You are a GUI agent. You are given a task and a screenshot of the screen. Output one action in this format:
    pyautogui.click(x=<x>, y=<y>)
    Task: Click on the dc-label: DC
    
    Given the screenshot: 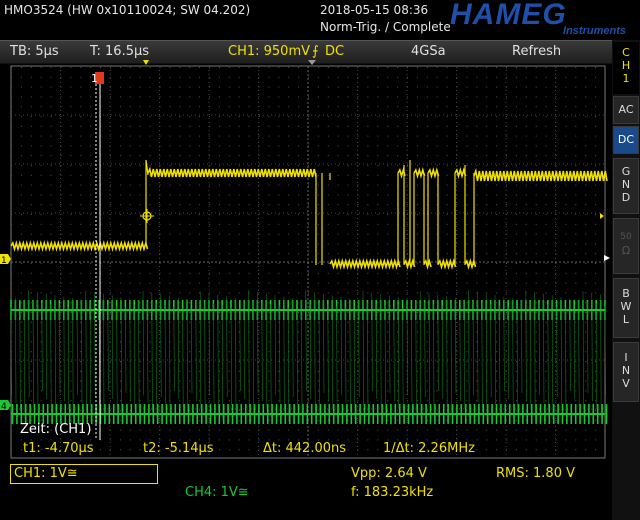 What is the action you would take?
    pyautogui.click(x=626, y=139)
    